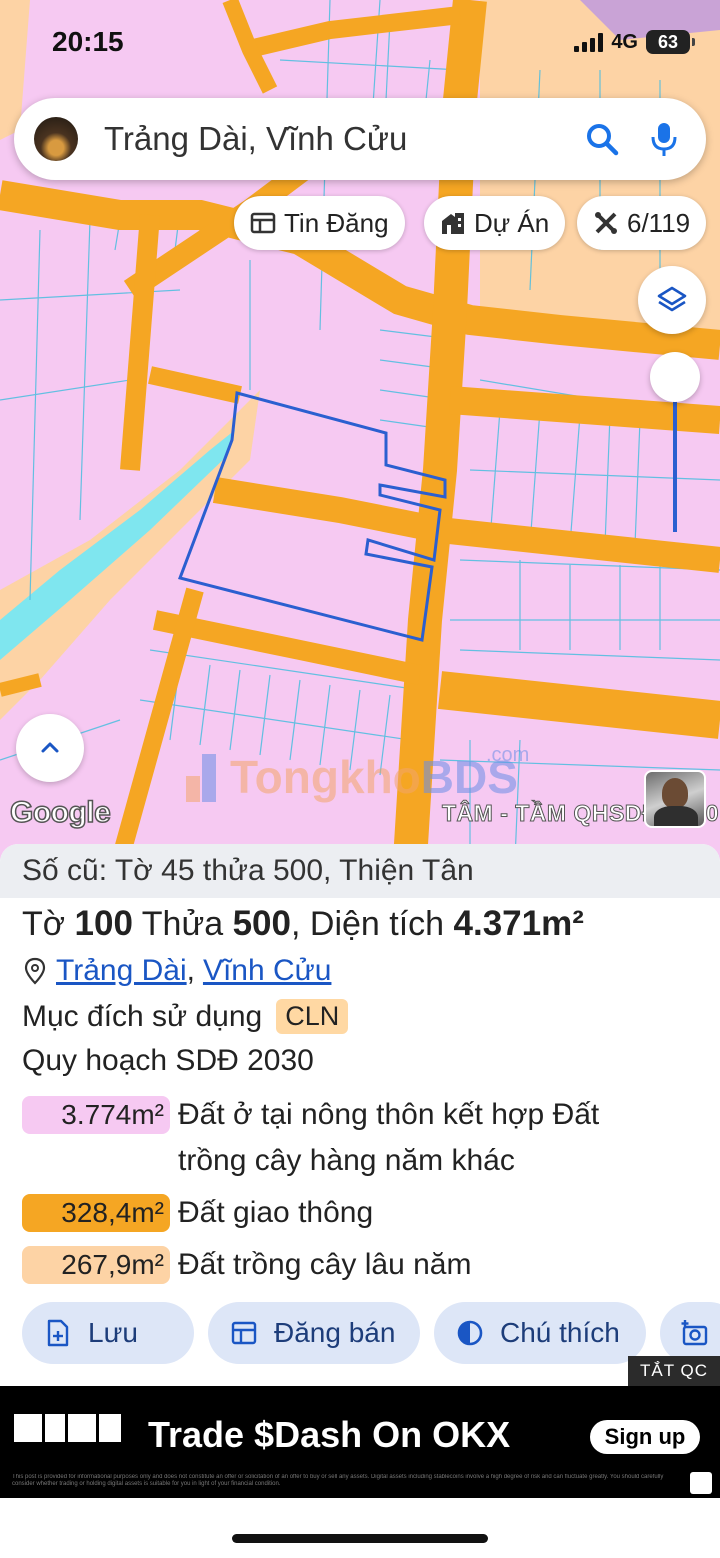 The image size is (720, 1558). I want to click on tools-chip-count: 6/119, so click(659, 222).